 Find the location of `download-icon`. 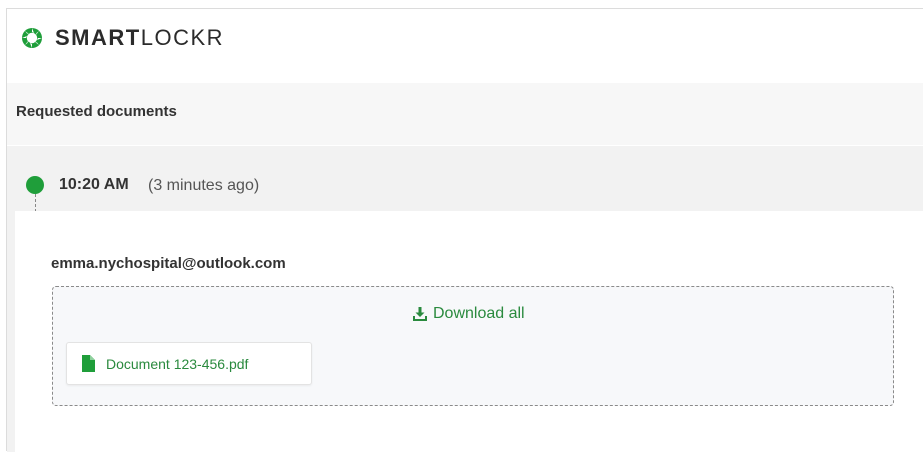

download-icon is located at coordinates (420, 314).